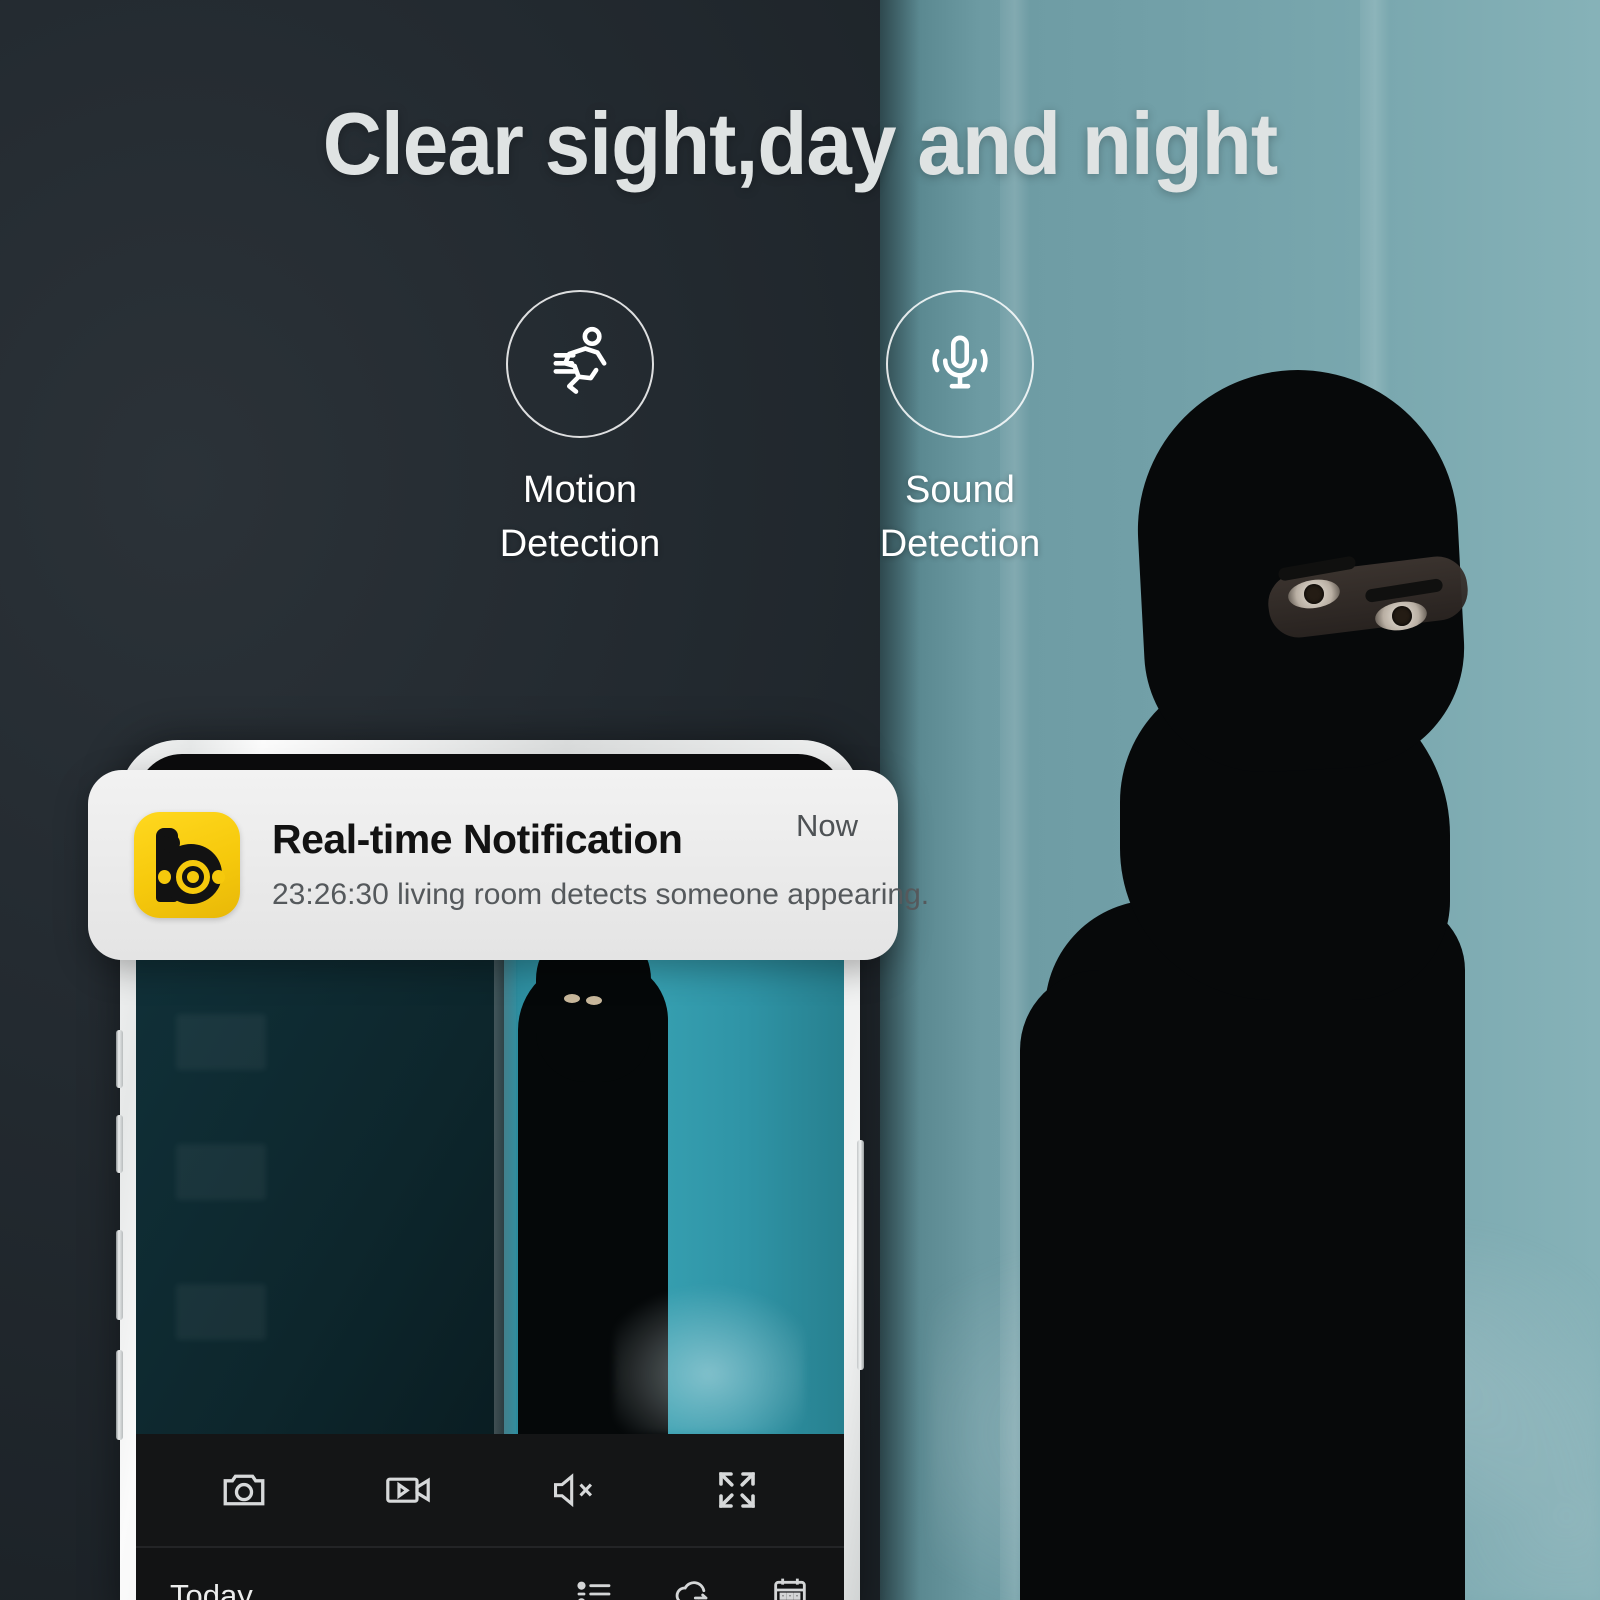 This screenshot has height=1600, width=1600. What do you see at coordinates (594, 1018) in the screenshot?
I see `feed-intruder-head` at bounding box center [594, 1018].